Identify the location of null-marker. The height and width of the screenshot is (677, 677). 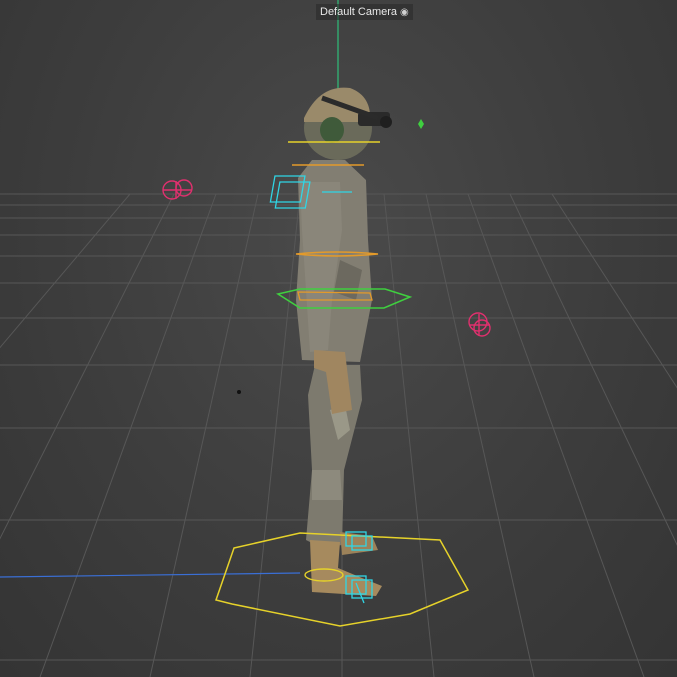
(239, 392).